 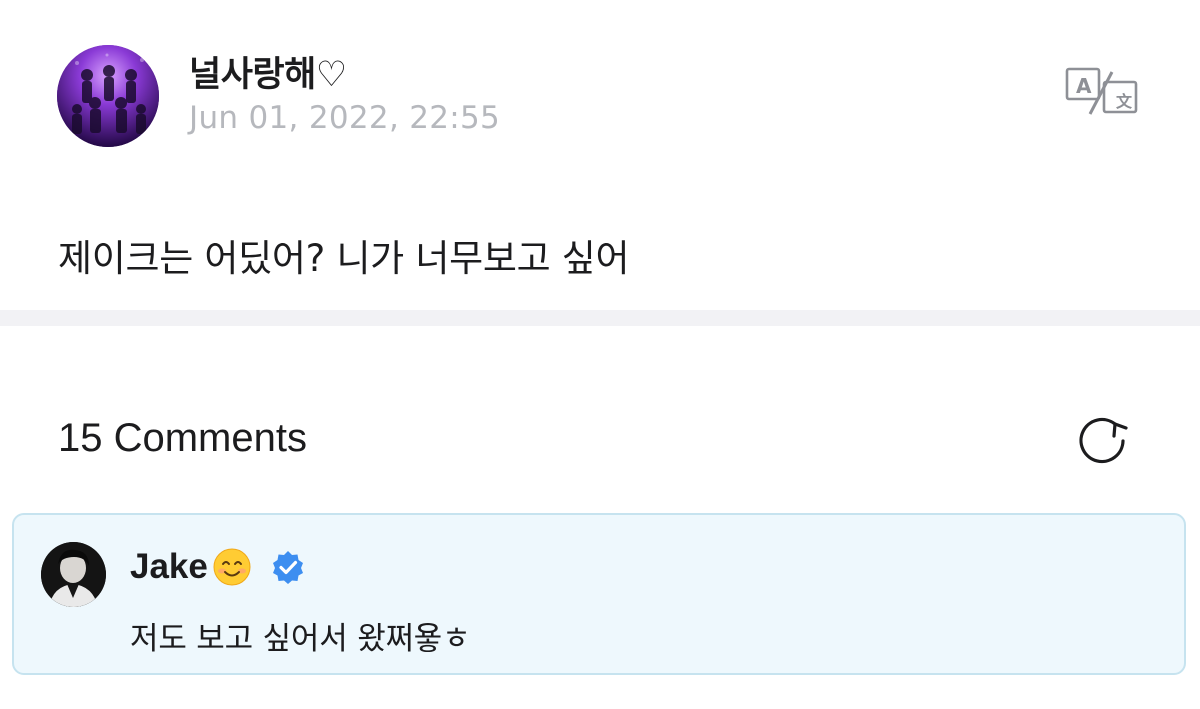 I want to click on post-author-name: 널사랑해♡, so click(x=268, y=71).